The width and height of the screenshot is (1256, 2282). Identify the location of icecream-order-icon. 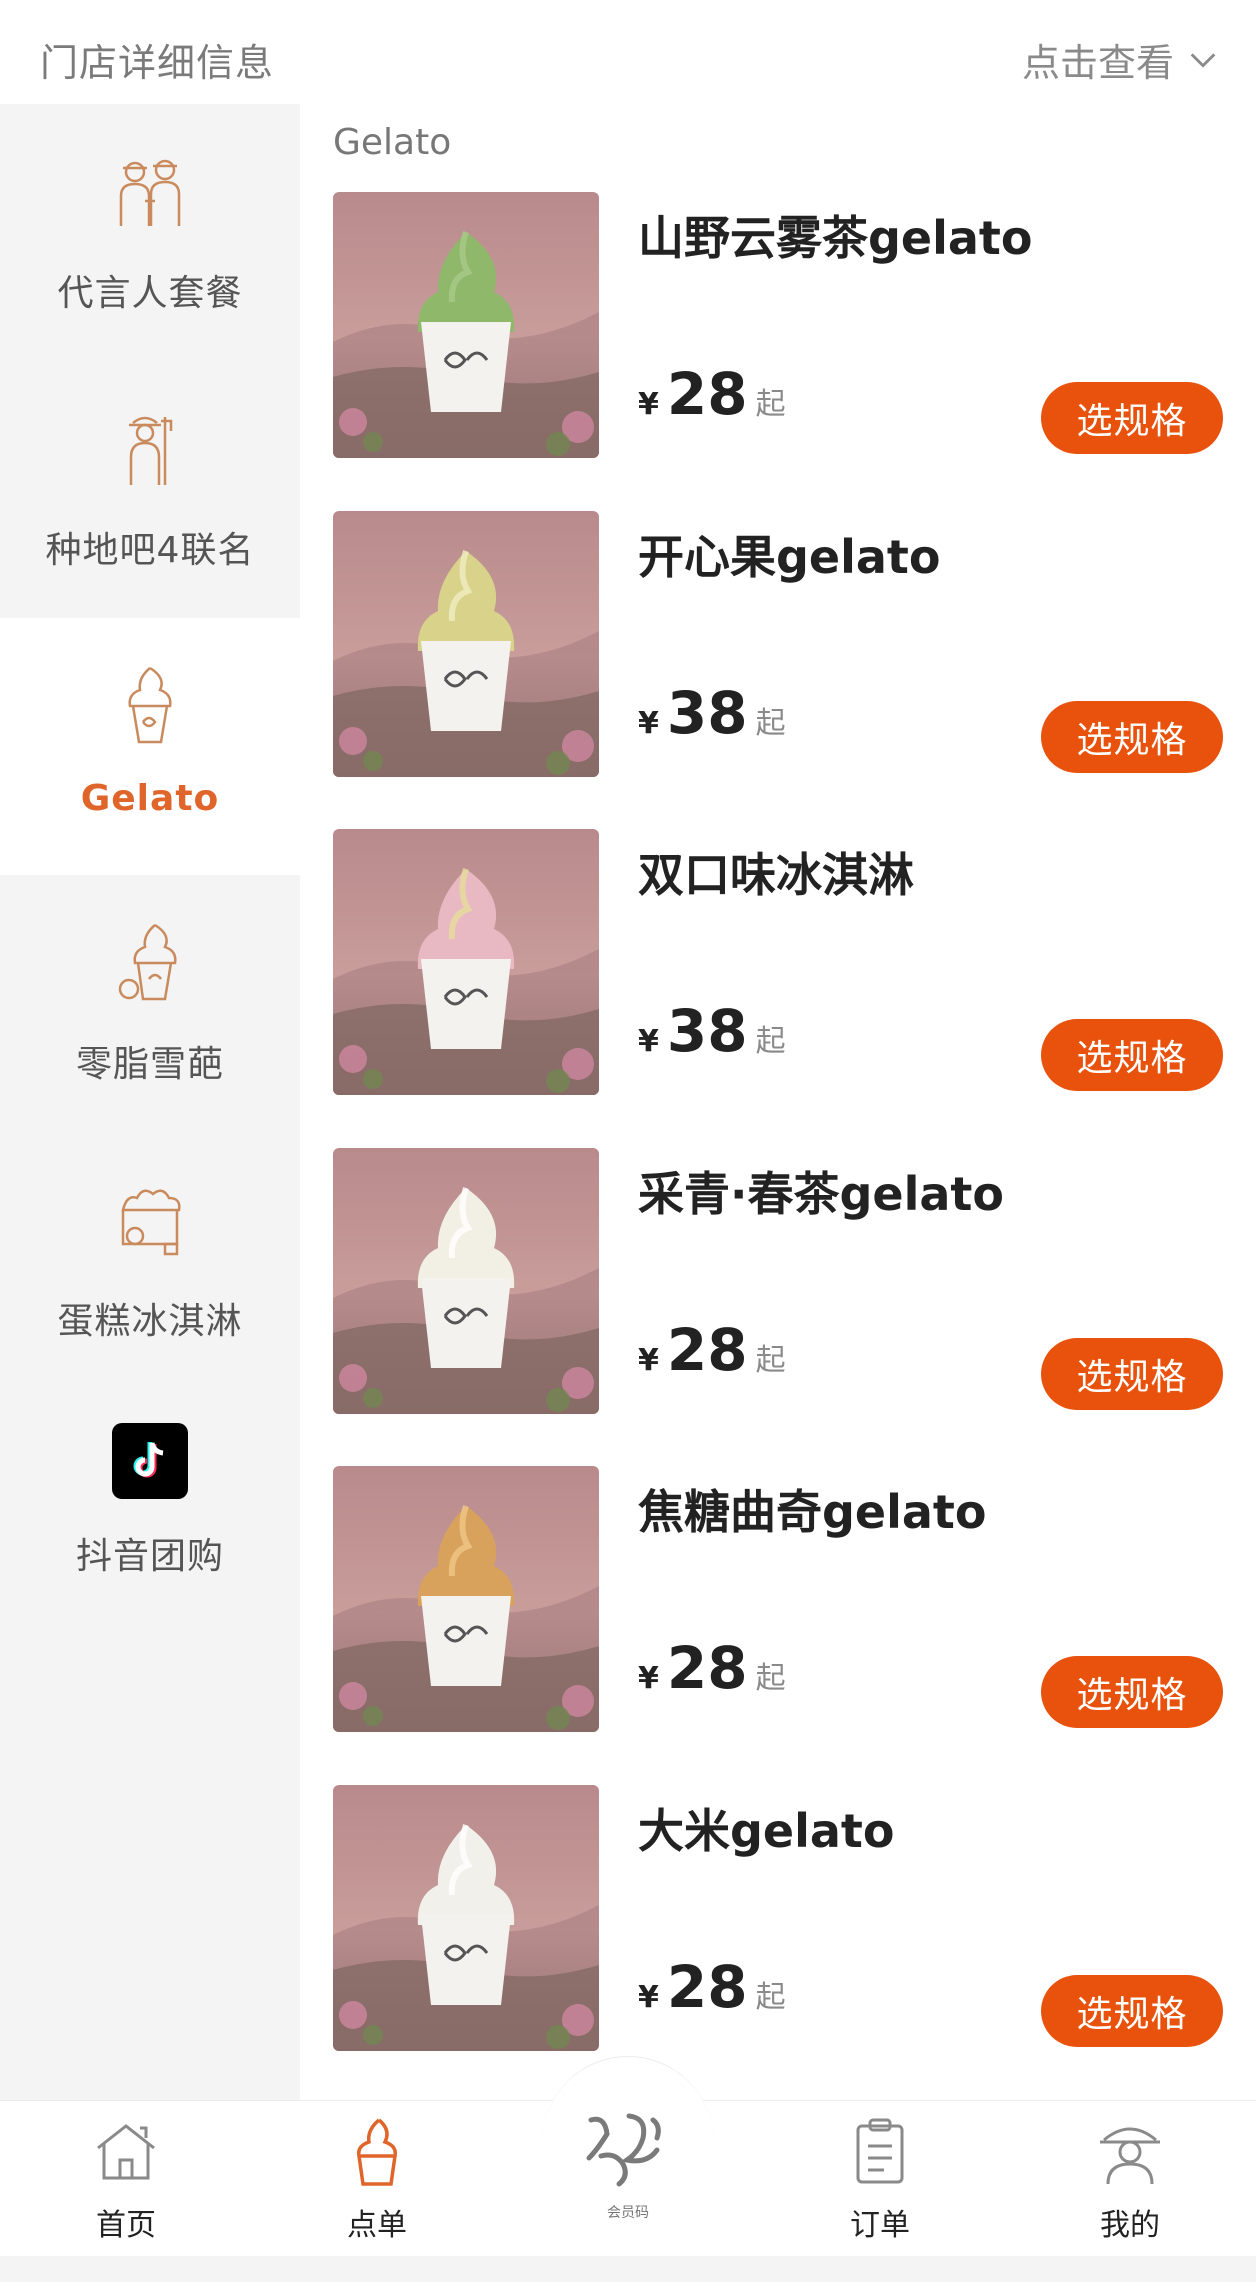
(377, 2152).